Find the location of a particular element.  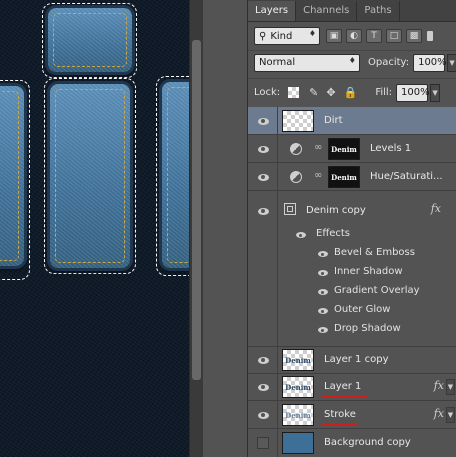

blend-row: Normal ♦ Opacity: 100% ▼ is located at coordinates (352, 62).